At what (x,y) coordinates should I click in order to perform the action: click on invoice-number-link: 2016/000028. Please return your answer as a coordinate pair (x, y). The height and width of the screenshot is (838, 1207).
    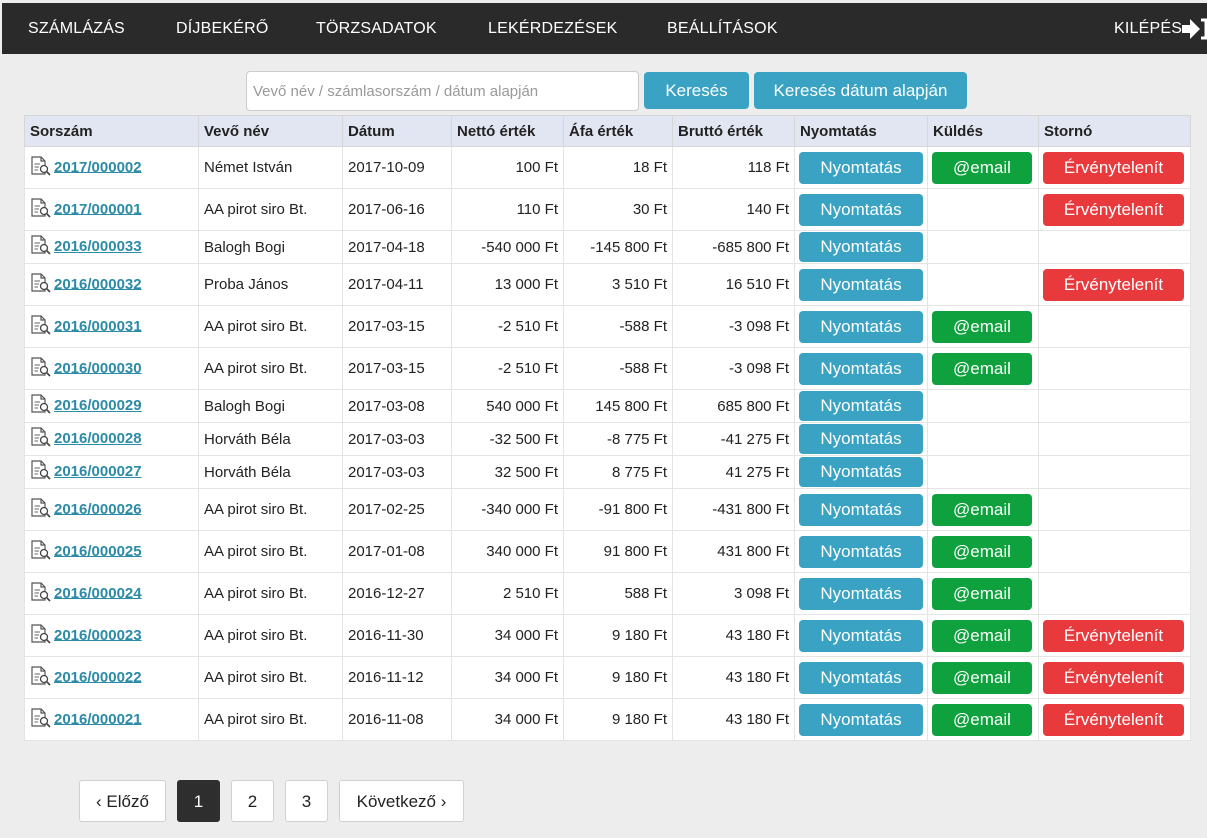
    Looking at the image, I should click on (98, 438).